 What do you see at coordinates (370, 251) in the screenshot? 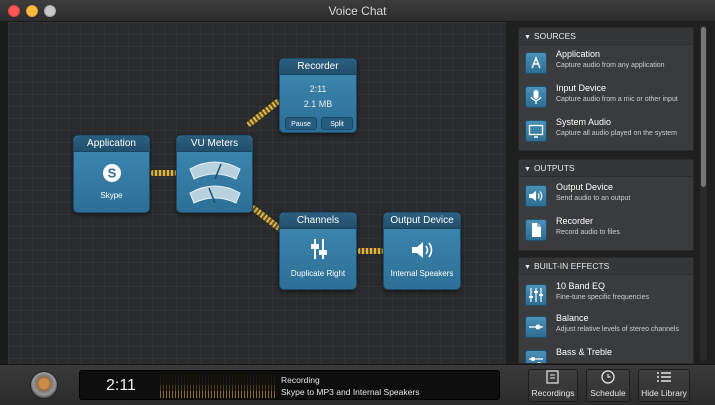
I see `cable-channels-to-output` at bounding box center [370, 251].